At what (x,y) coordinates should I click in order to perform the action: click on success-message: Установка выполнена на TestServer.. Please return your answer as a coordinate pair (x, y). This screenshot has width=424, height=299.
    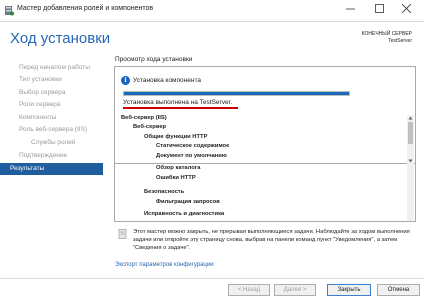
    Looking at the image, I should click on (178, 102).